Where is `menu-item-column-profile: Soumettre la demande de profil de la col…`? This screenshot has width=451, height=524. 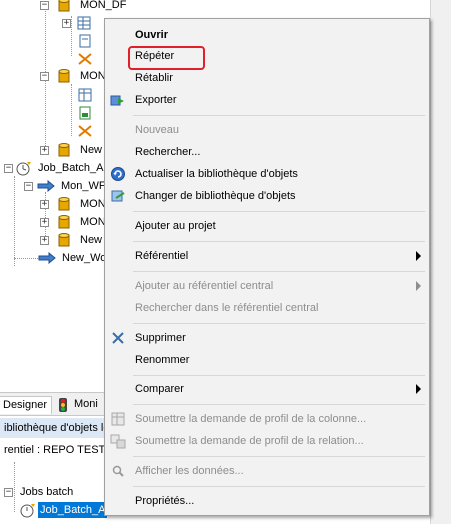 menu-item-column-profile: Soumettre la demande de profil de la col… is located at coordinates (267, 419).